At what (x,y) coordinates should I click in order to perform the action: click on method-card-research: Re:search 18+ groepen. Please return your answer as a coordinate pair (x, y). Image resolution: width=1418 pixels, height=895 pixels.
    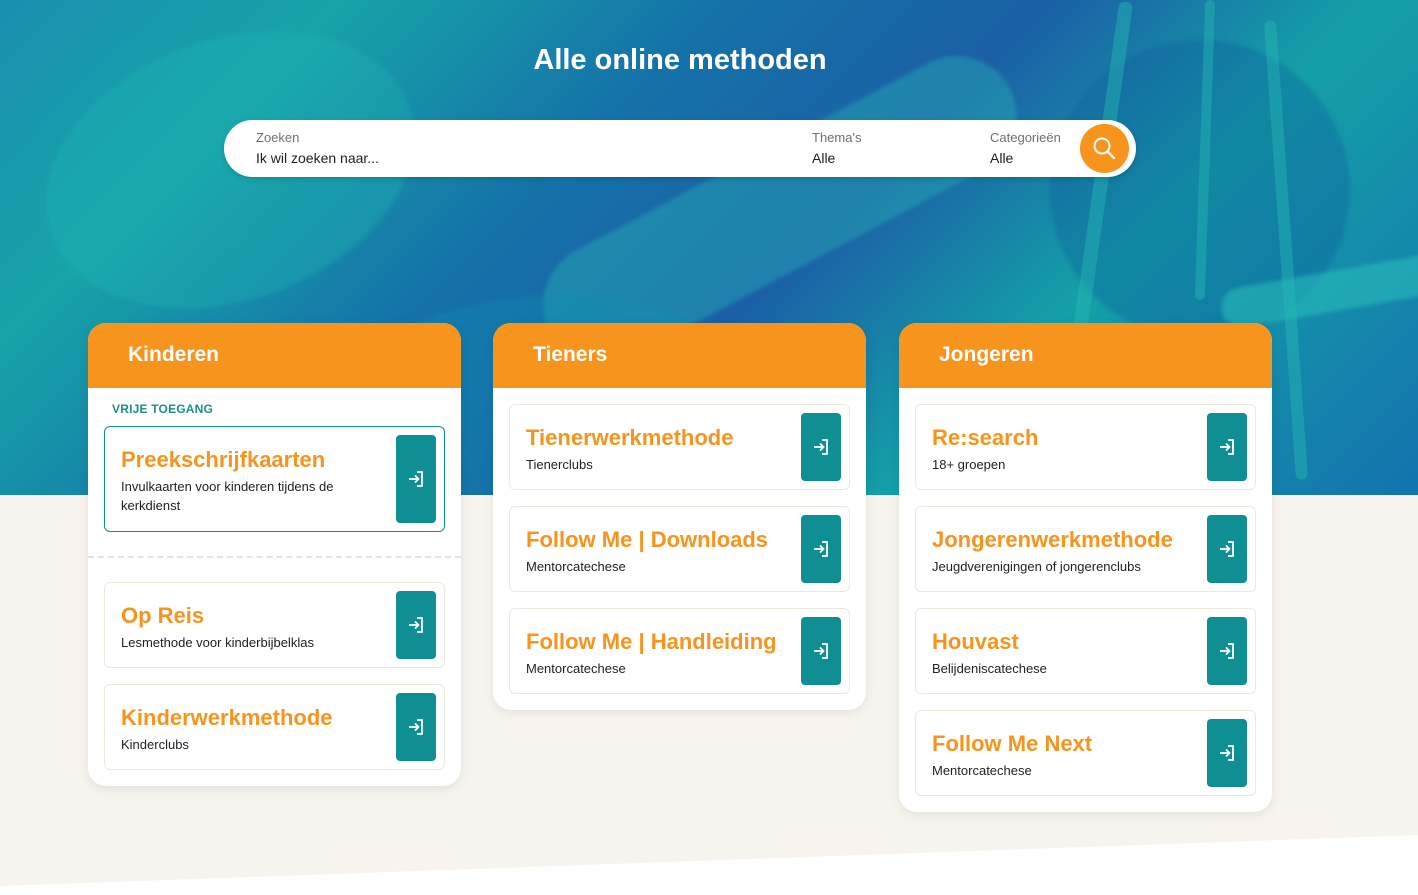
    Looking at the image, I should click on (1085, 447).